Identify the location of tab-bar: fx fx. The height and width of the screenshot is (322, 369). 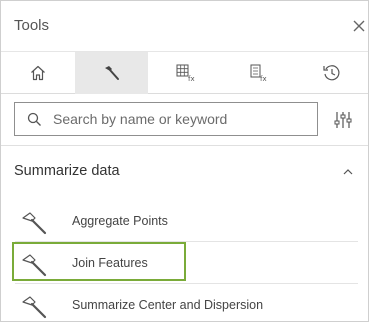
(184, 72).